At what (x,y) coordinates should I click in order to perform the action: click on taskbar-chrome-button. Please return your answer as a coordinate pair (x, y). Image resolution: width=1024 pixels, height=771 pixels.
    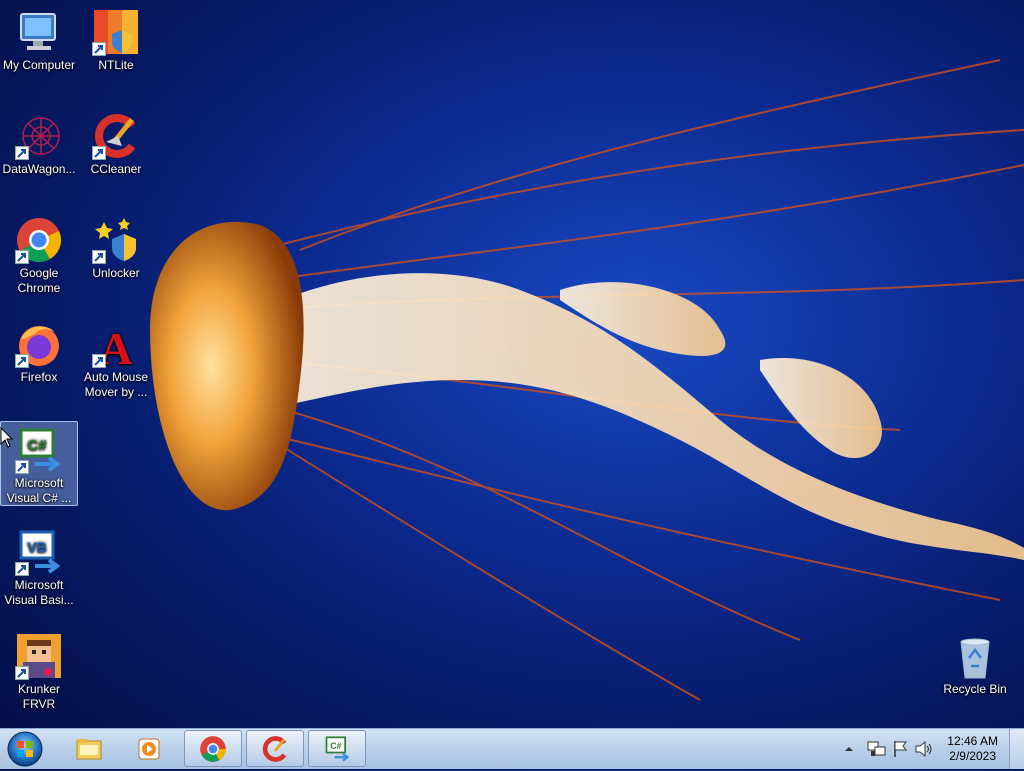
    Looking at the image, I should click on (213, 748).